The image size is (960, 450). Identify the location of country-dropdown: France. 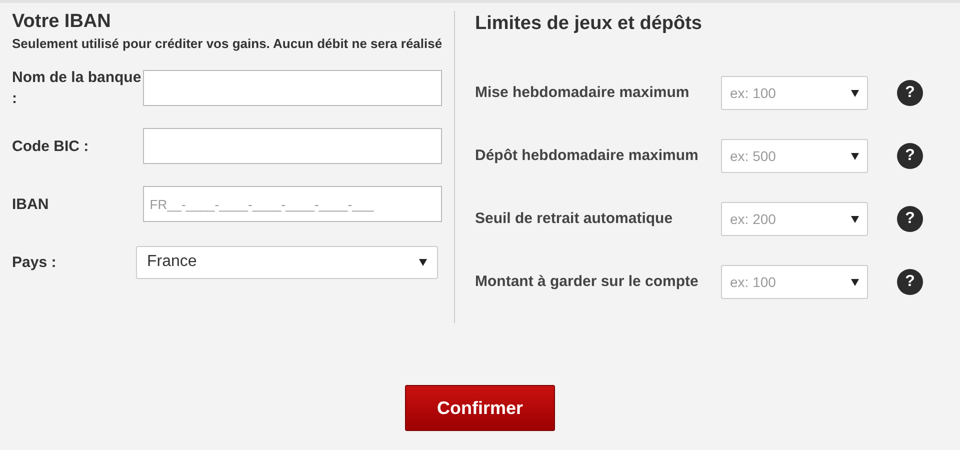
(287, 262).